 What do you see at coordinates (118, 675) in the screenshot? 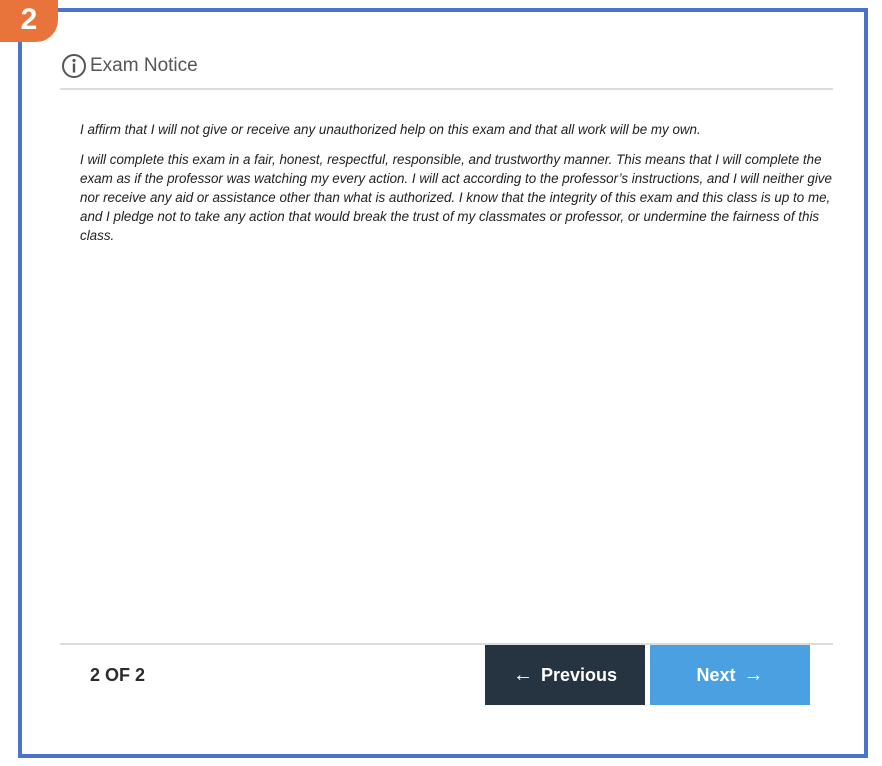
I see `page-counter: 2 OF 2` at bounding box center [118, 675].